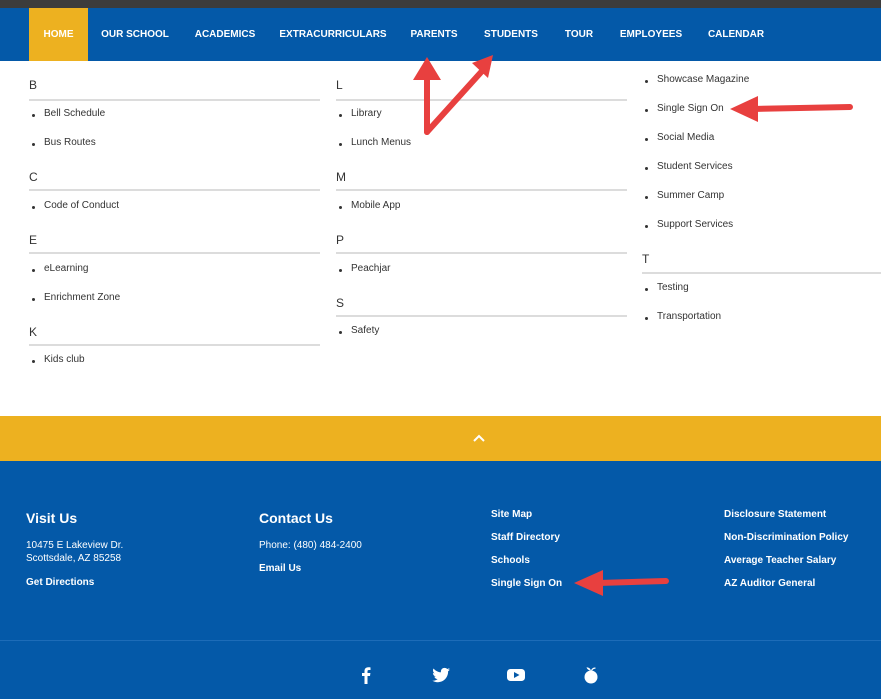 The width and height of the screenshot is (881, 699). What do you see at coordinates (310, 545) in the screenshot?
I see `phone-number: Phone: (480) 484-2400` at bounding box center [310, 545].